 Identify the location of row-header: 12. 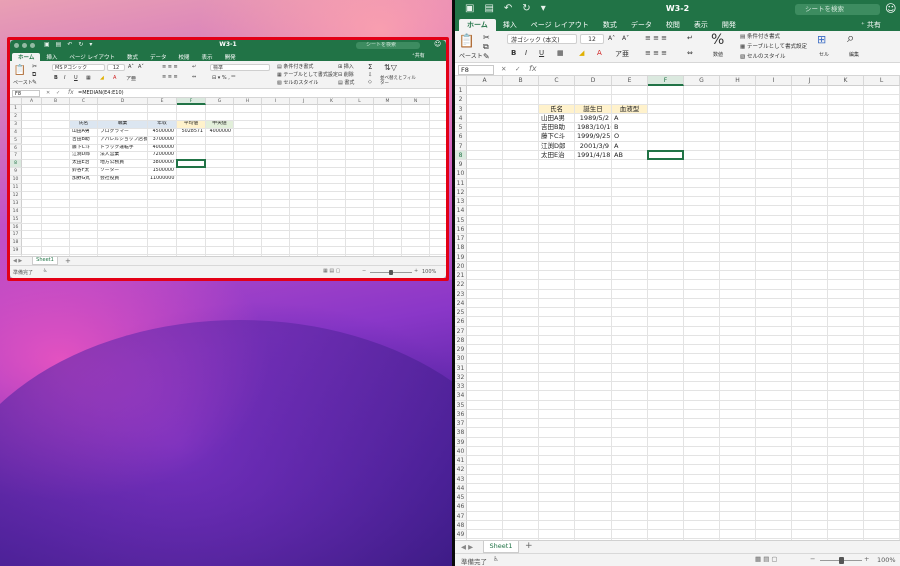
(16, 195).